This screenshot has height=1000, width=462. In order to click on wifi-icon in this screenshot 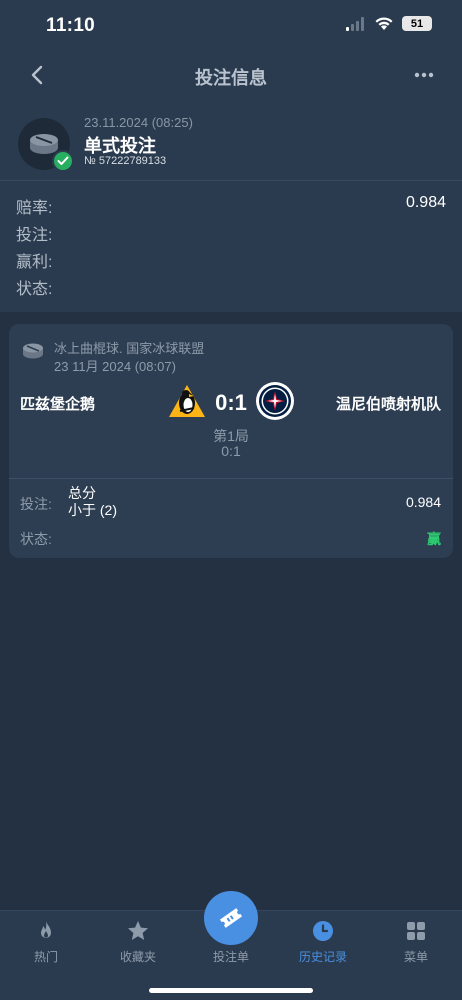, I will do `click(384, 23)`.